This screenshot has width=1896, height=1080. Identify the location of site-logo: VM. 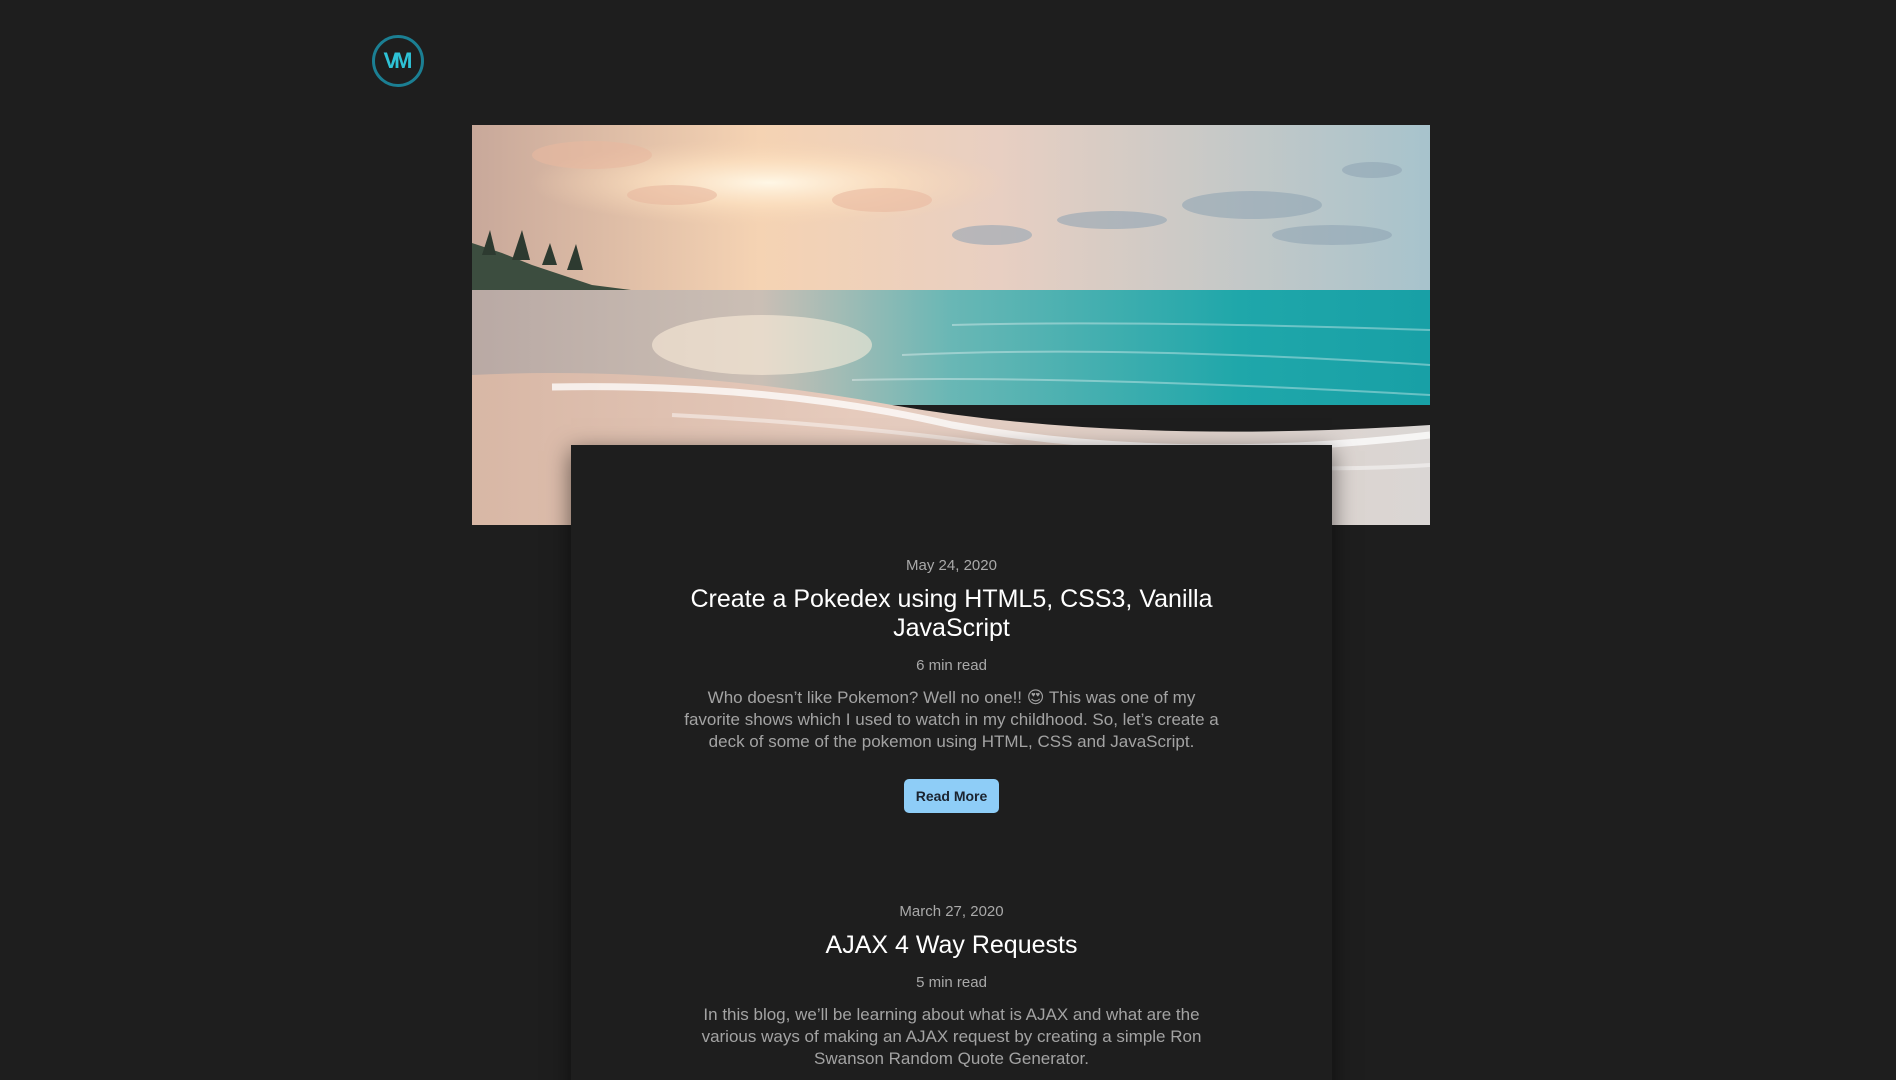
(398, 61).